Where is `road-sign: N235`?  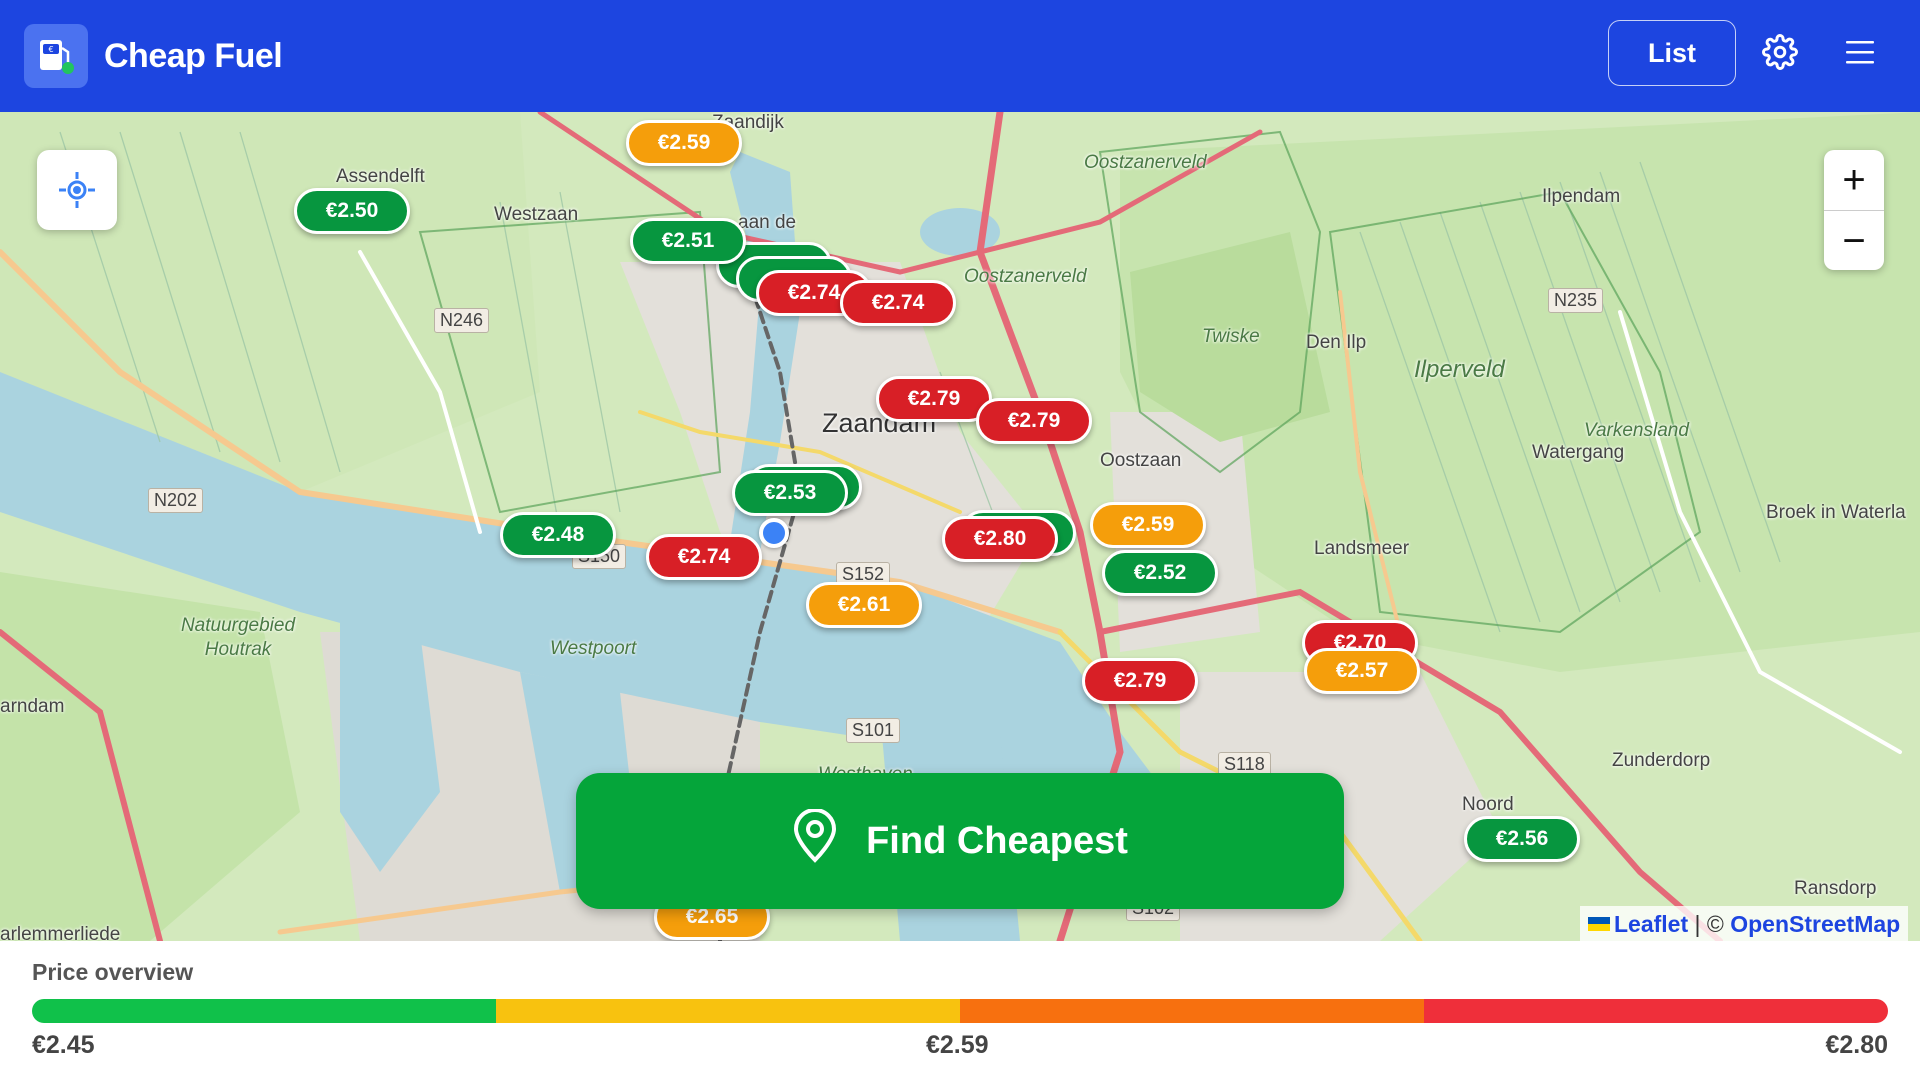
road-sign: N235 is located at coordinates (1576, 300).